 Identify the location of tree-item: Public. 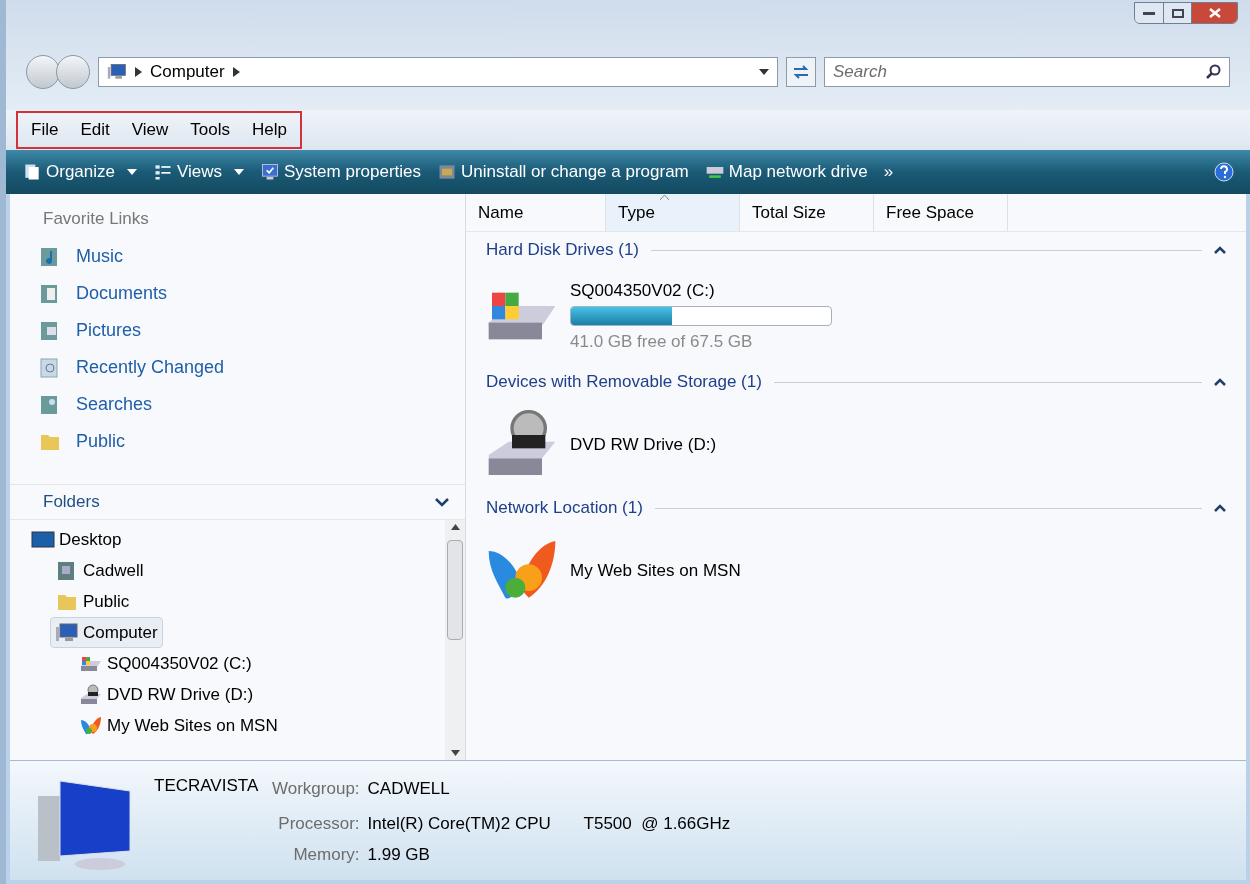
(92, 601).